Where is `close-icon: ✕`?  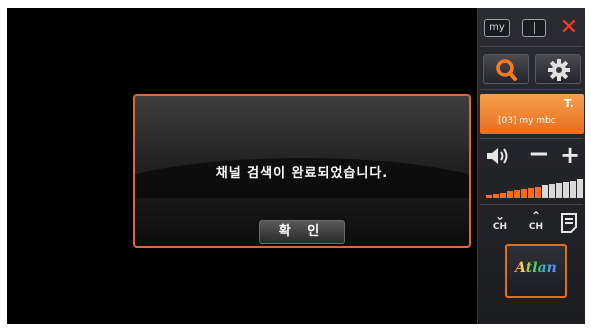 close-icon: ✕ is located at coordinates (569, 27).